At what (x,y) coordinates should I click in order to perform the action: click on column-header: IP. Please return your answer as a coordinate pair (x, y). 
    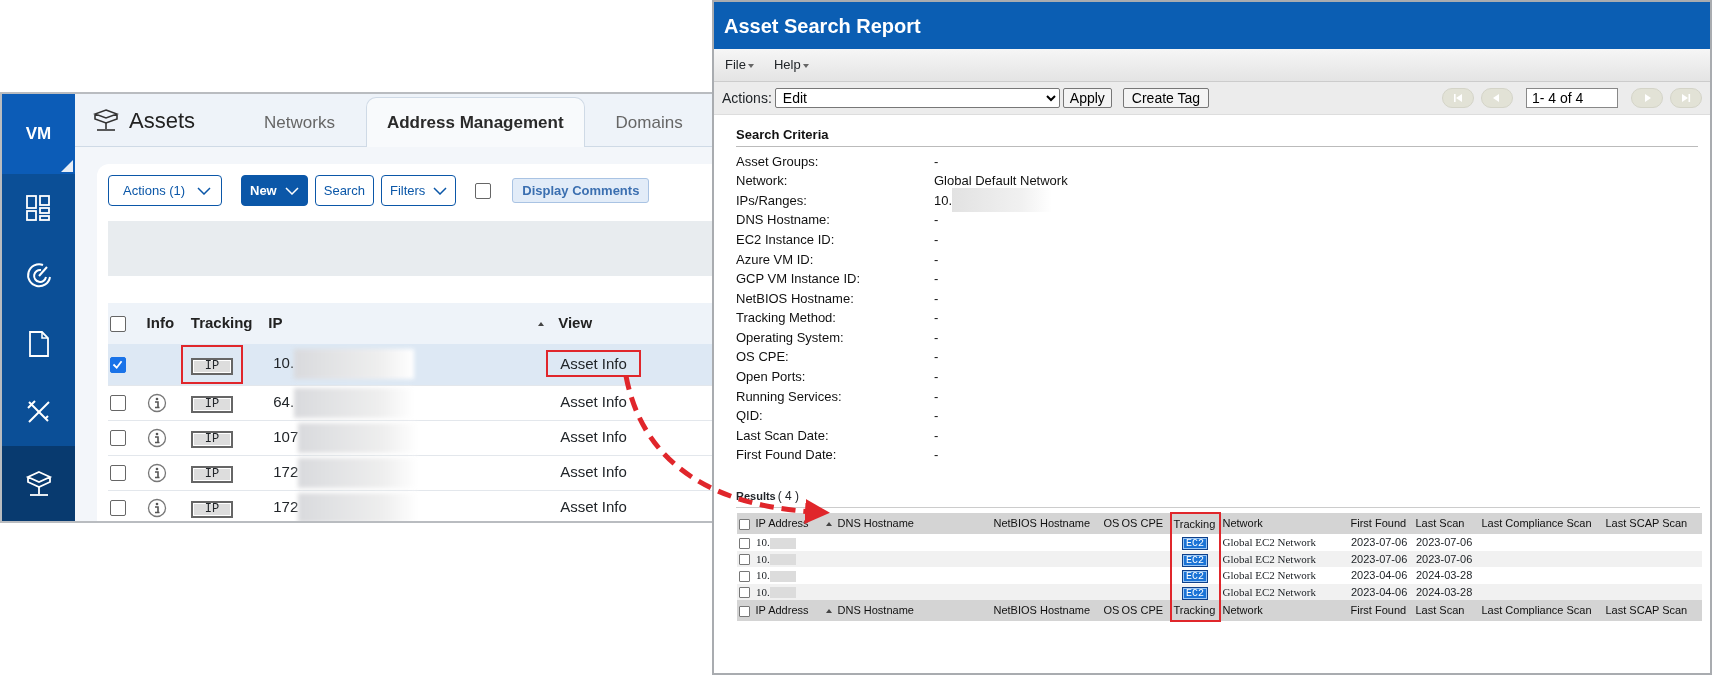
    Looking at the image, I should click on (275, 323).